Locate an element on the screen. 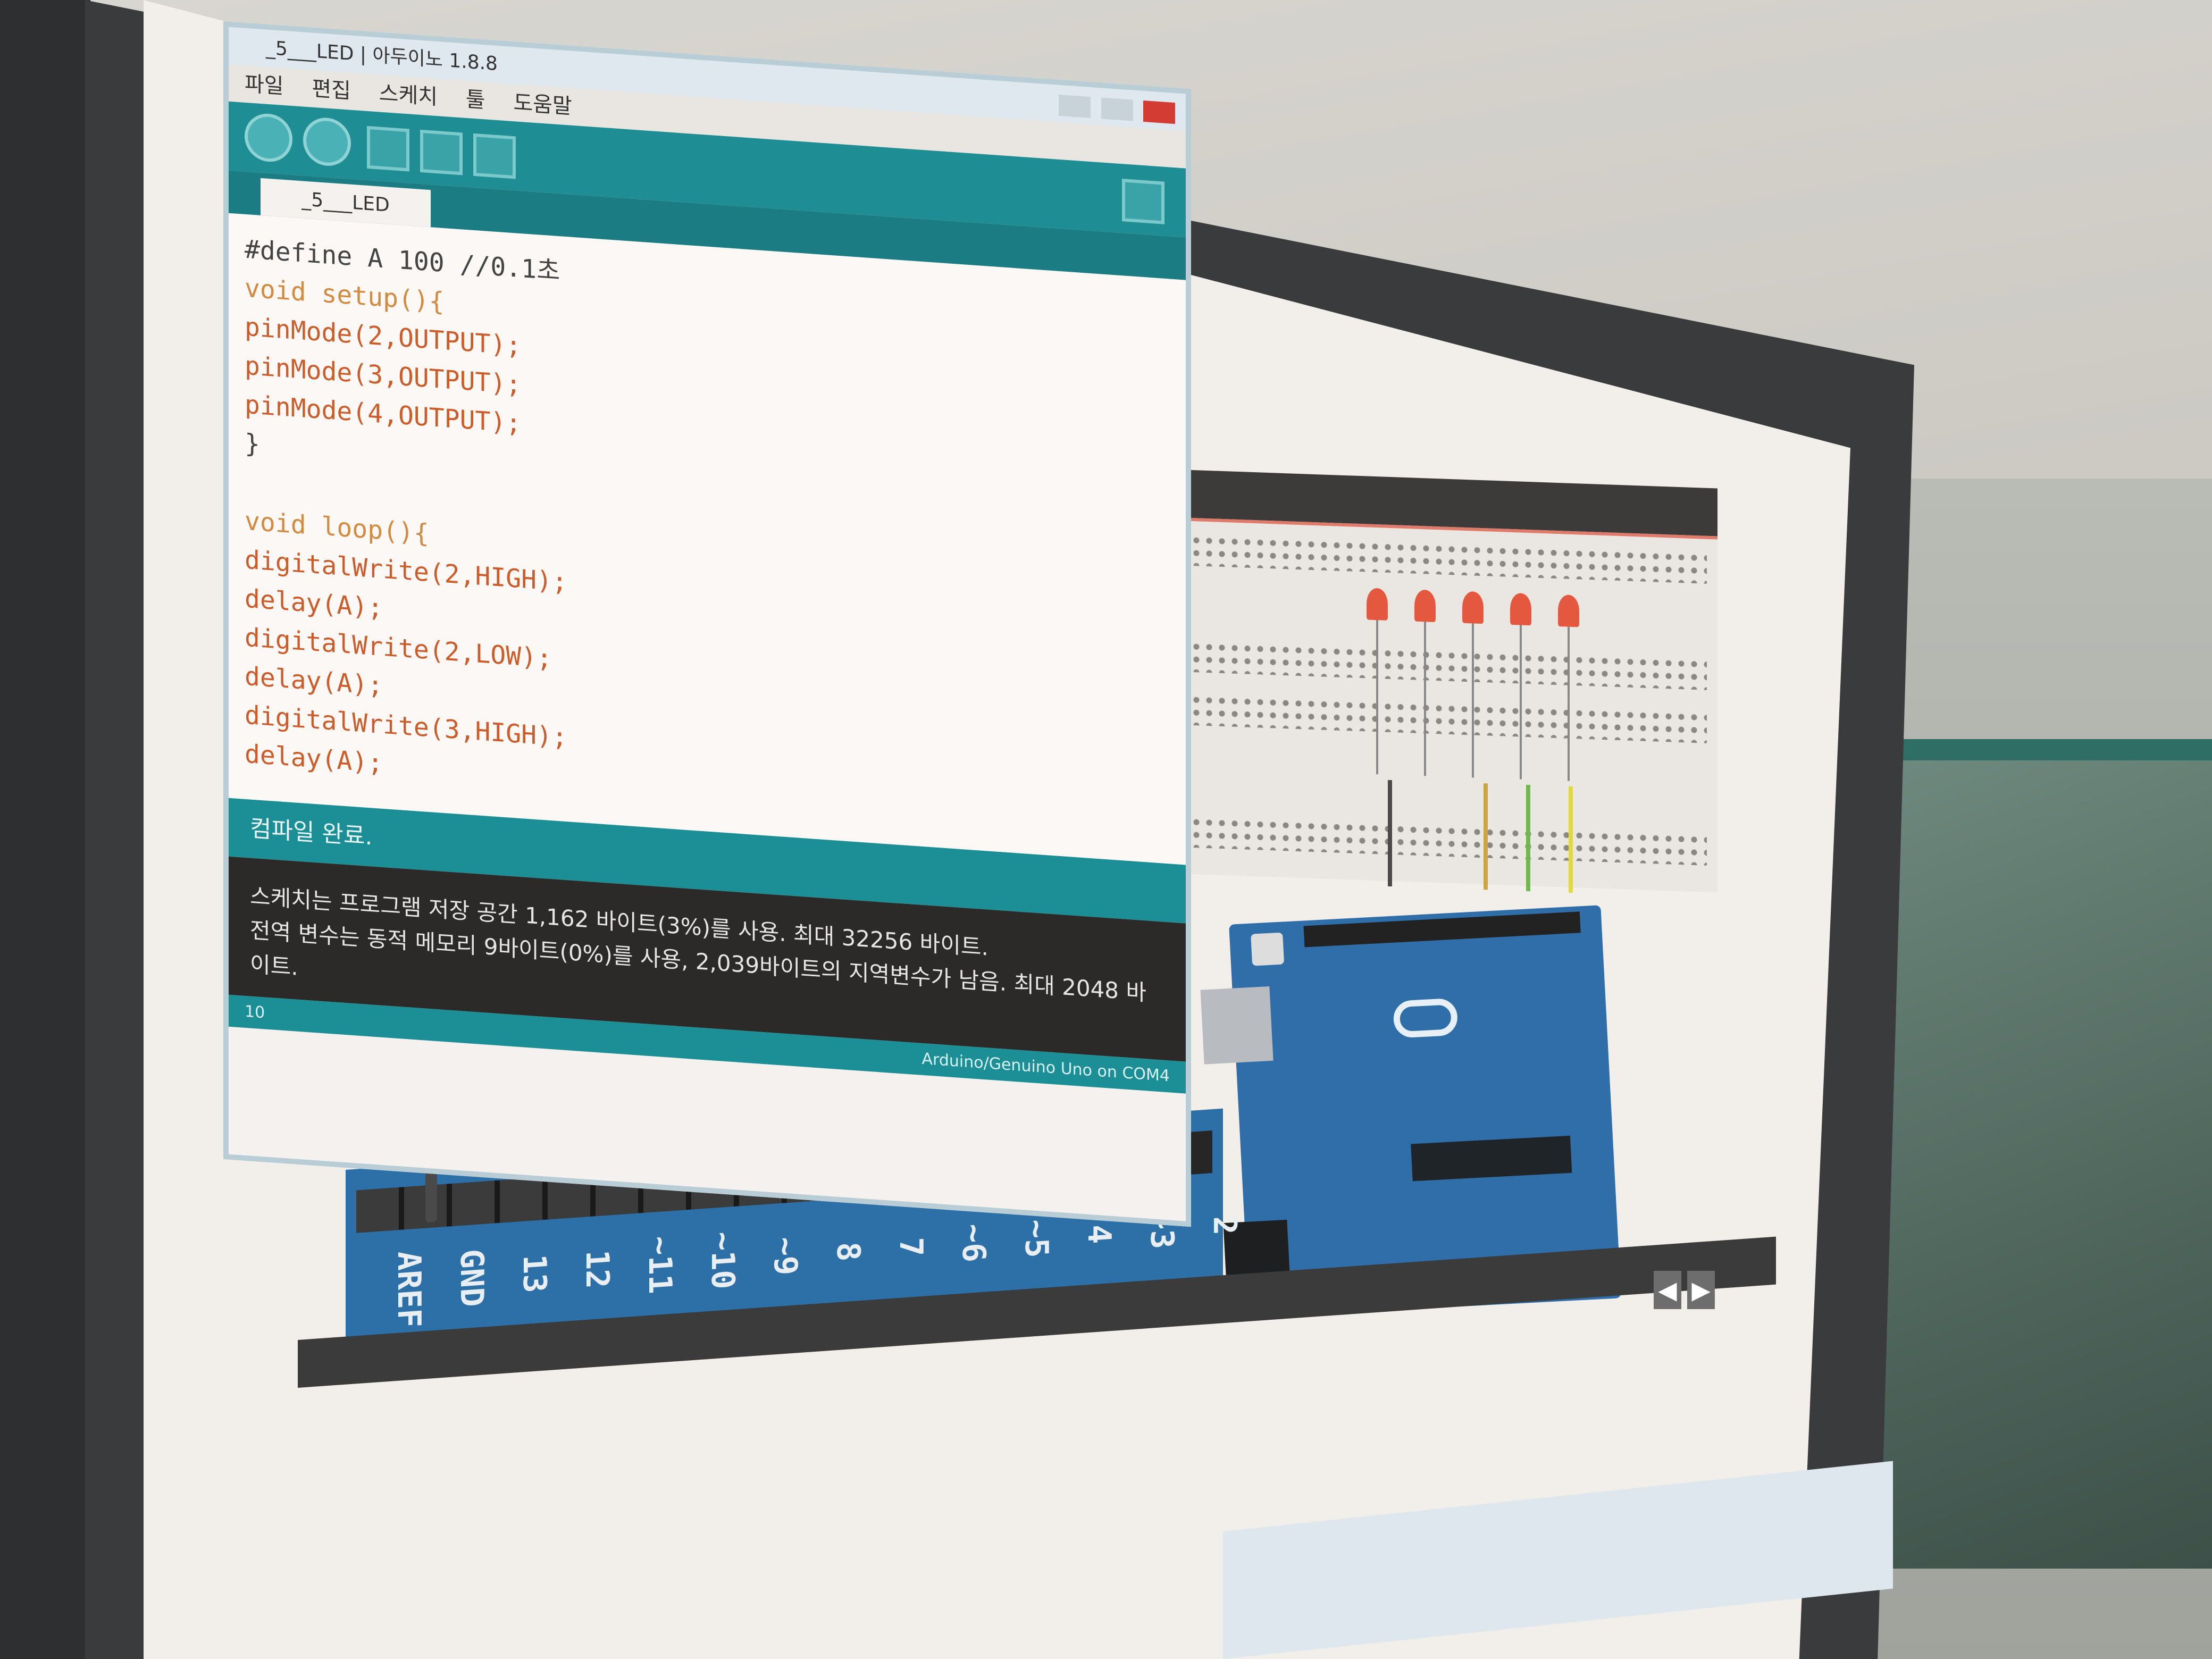  breadboard is located at coordinates (1435, 680).